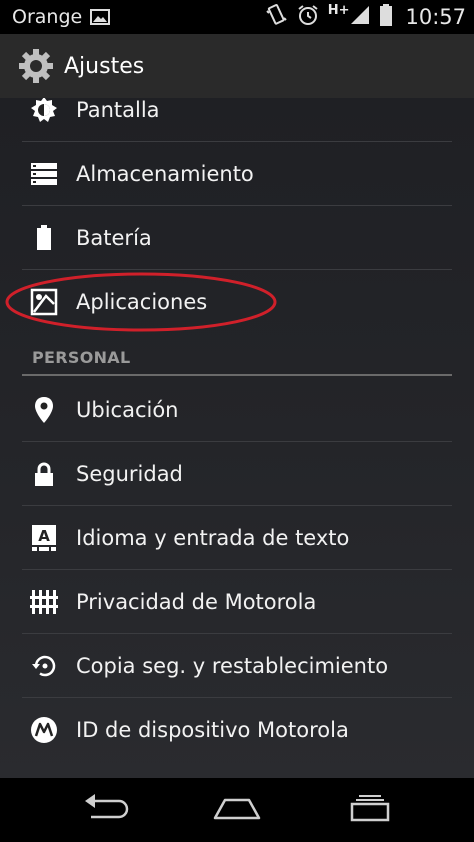 Image resolution: width=474 pixels, height=842 pixels. What do you see at coordinates (129, 474) in the screenshot?
I see `settings-item-label: Seguridad` at bounding box center [129, 474].